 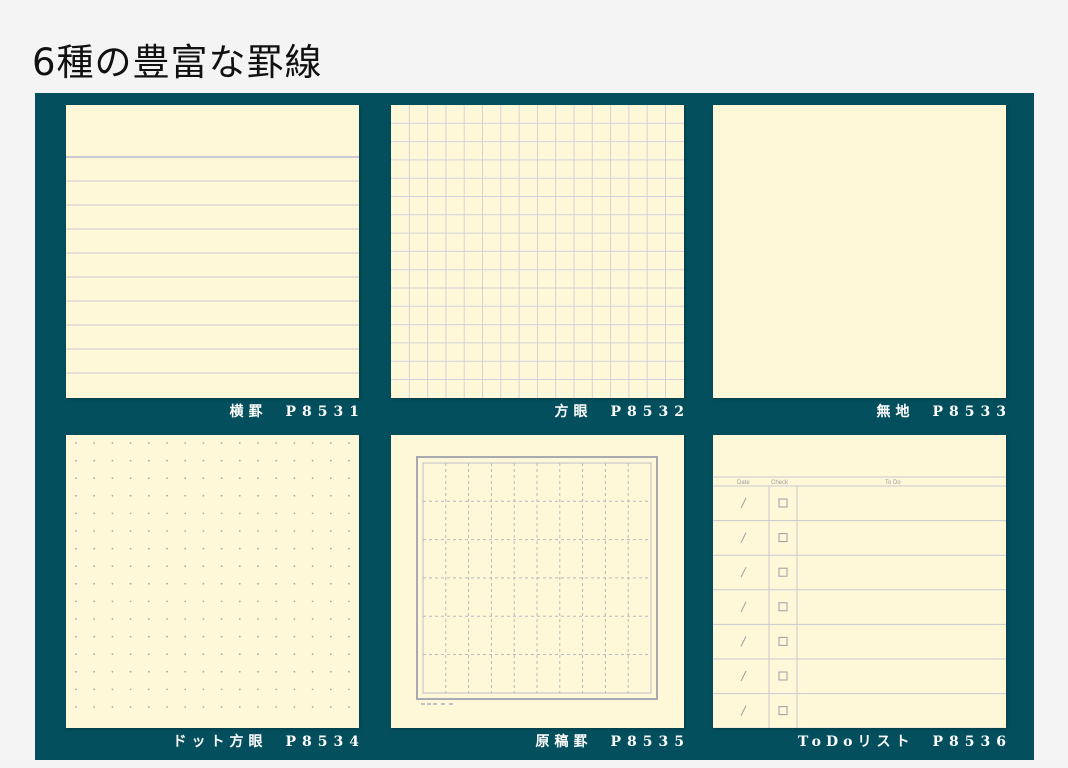 I want to click on todo-date-header: Date, so click(x=743, y=483).